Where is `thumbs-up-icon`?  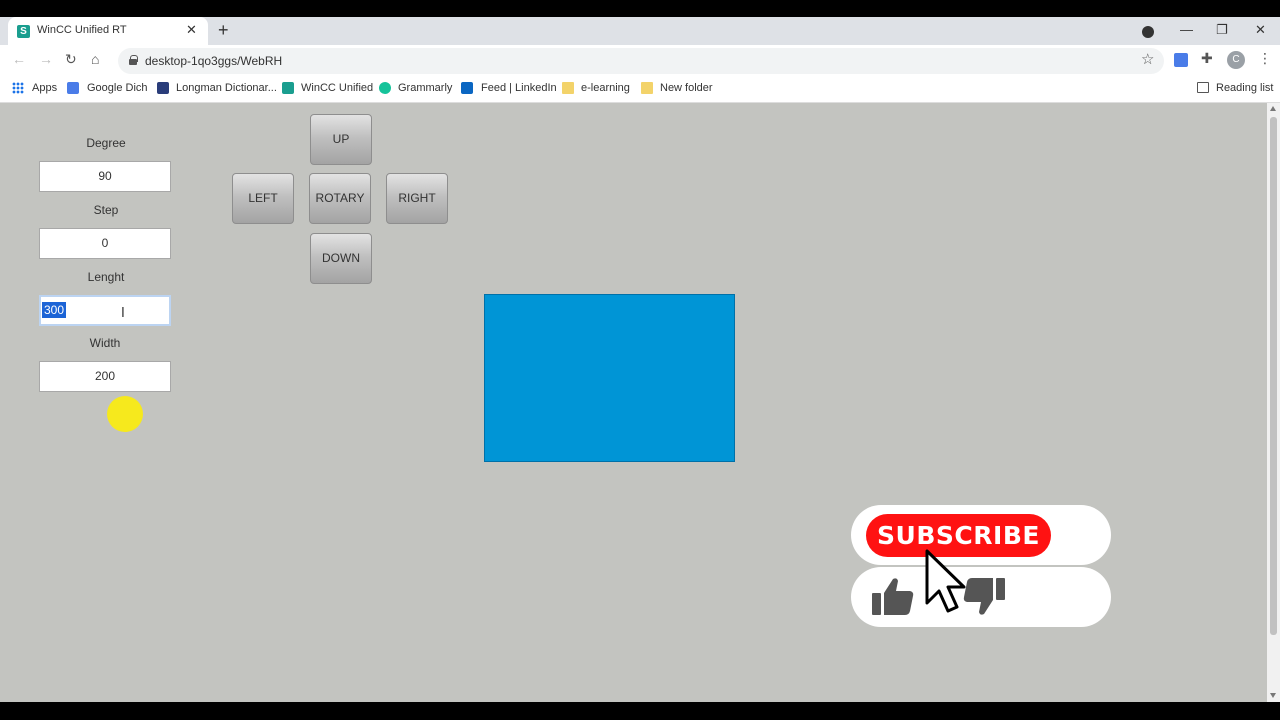 thumbs-up-icon is located at coordinates (893, 596).